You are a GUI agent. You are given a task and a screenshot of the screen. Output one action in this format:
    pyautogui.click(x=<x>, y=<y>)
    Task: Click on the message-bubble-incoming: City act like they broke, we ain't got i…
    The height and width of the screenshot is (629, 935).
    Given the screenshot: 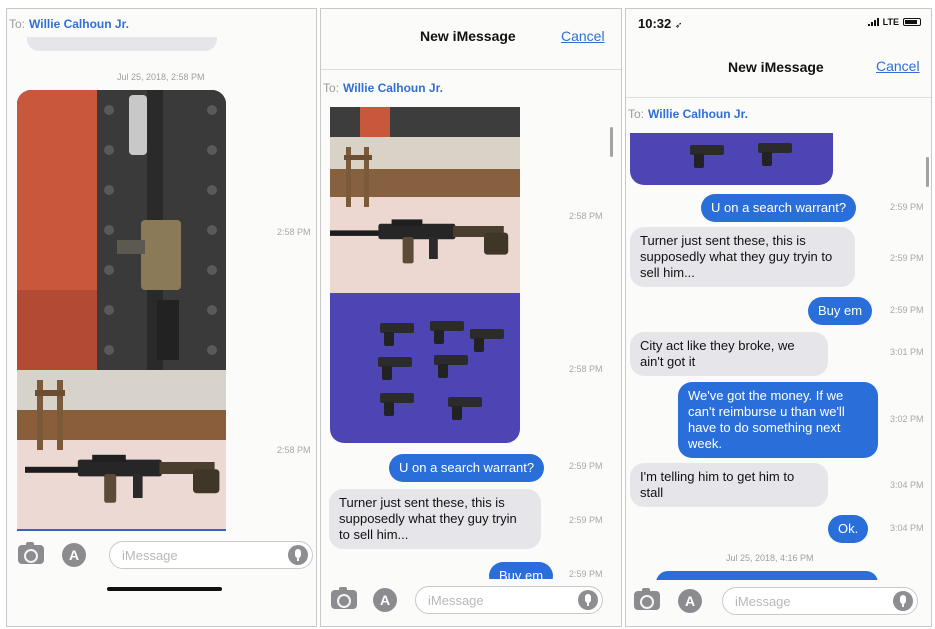 What is the action you would take?
    pyautogui.click(x=729, y=354)
    